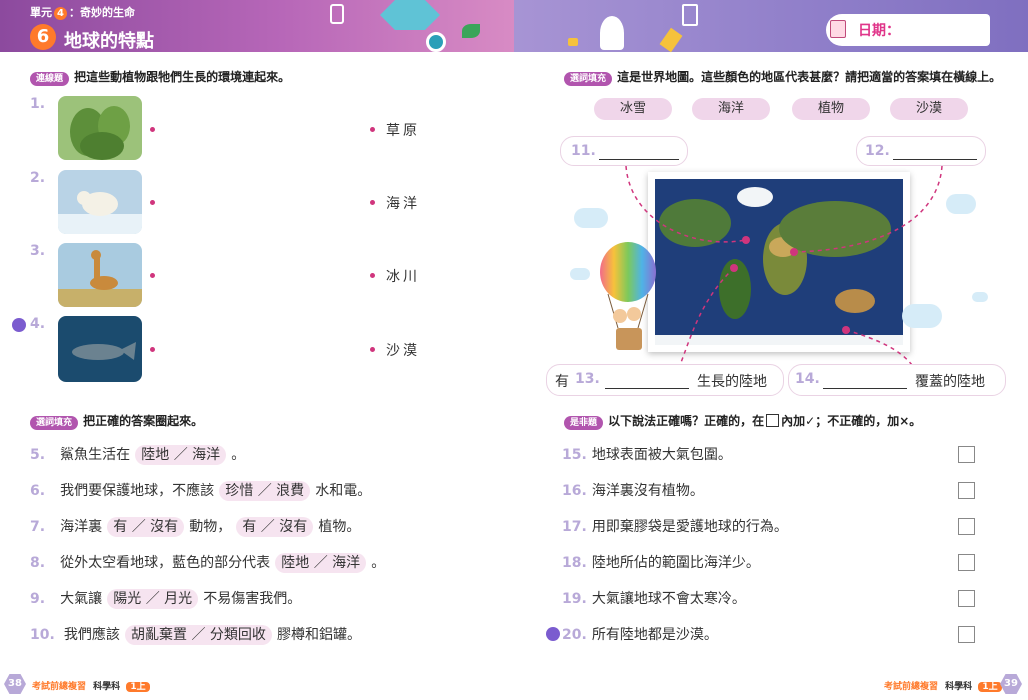 The width and height of the screenshot is (1028, 700). What do you see at coordinates (574, 491) in the screenshot?
I see `question-number: 16.` at bounding box center [574, 491].